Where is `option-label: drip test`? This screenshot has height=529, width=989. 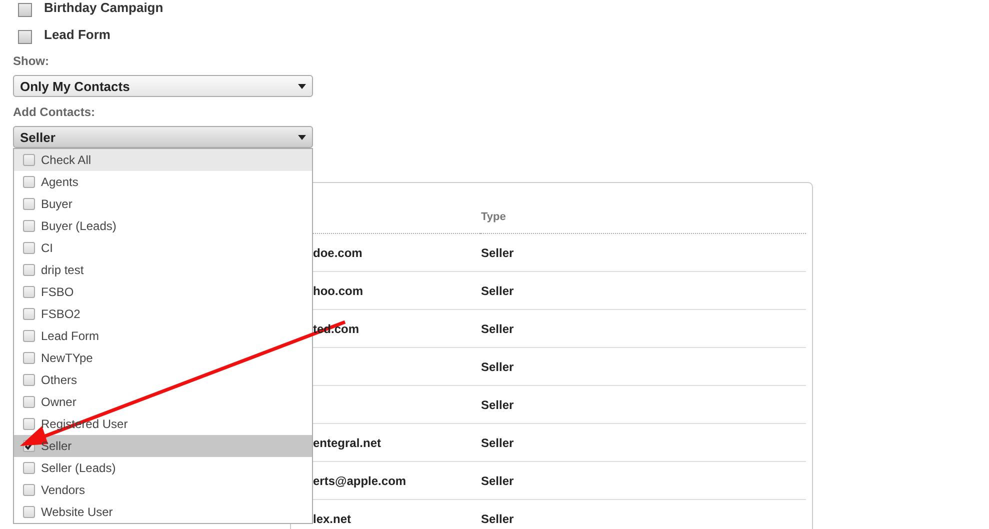 option-label: drip test is located at coordinates (62, 270).